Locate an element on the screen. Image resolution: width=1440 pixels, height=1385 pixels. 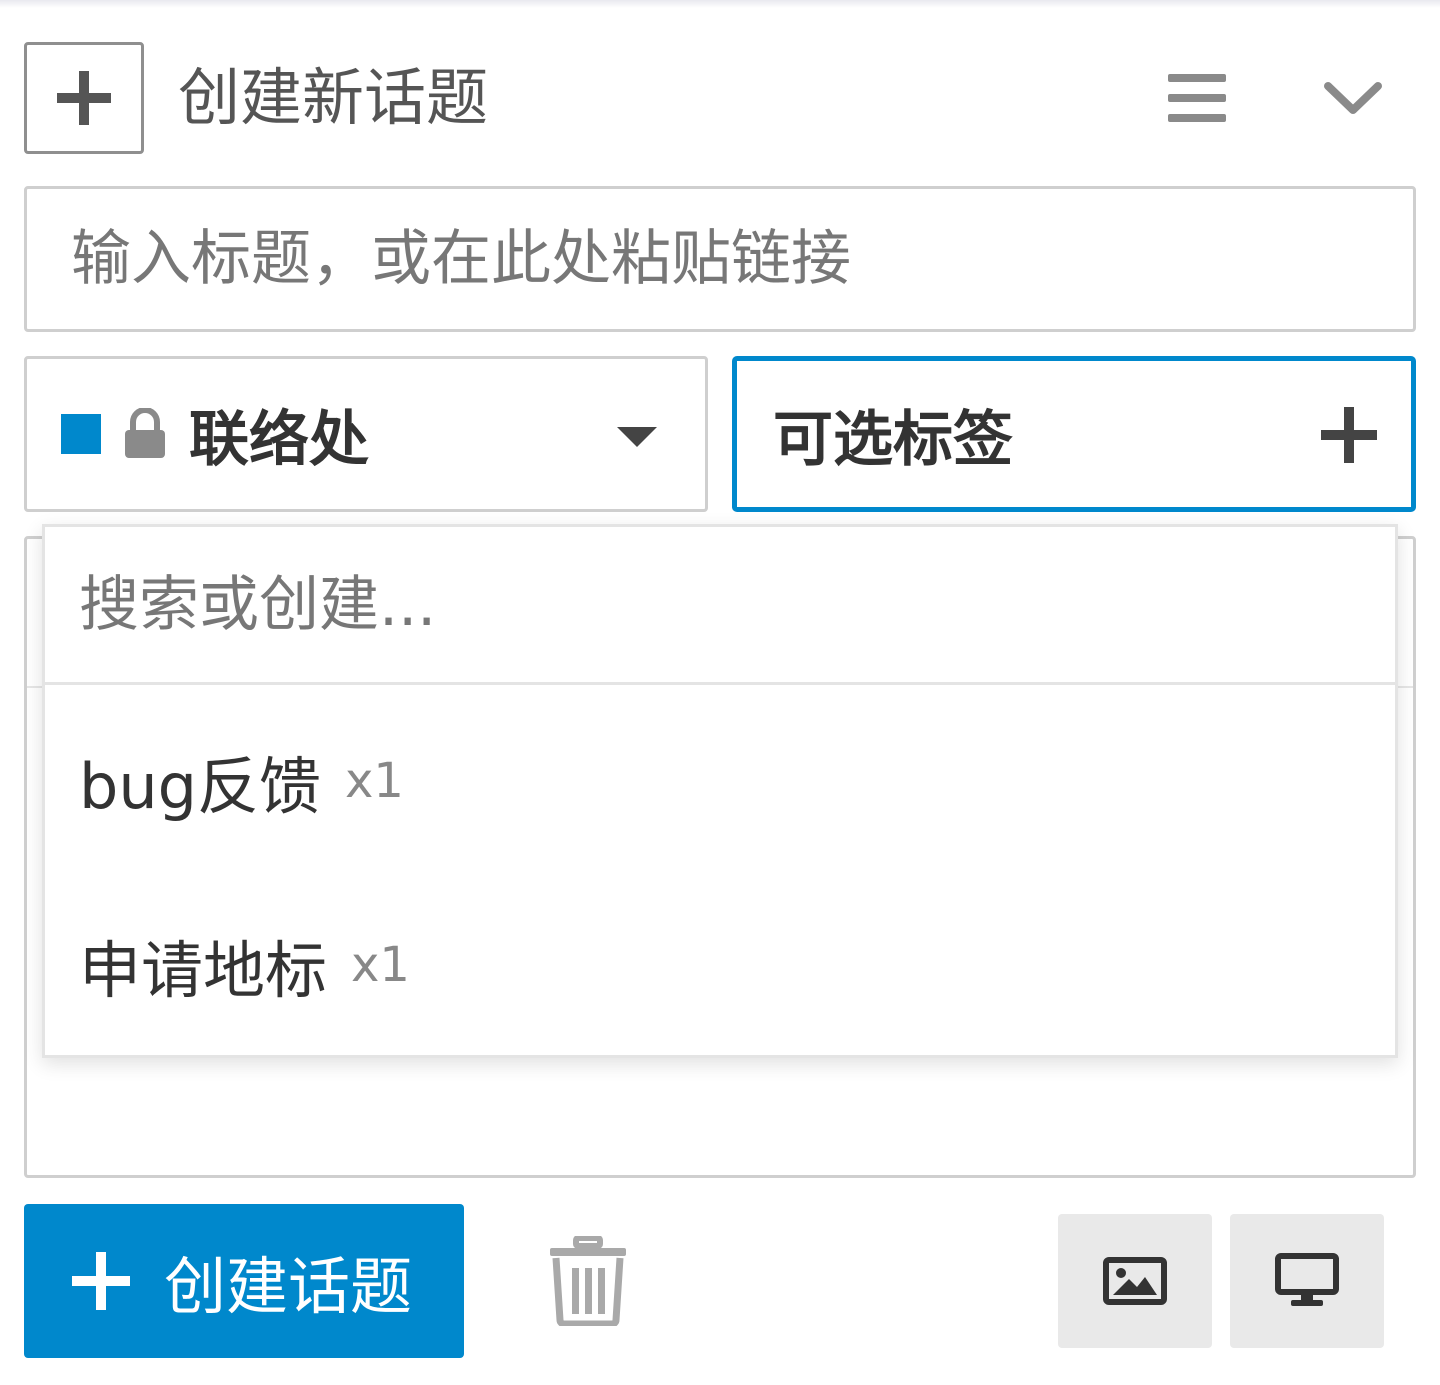
top-edge is located at coordinates (720, 4).